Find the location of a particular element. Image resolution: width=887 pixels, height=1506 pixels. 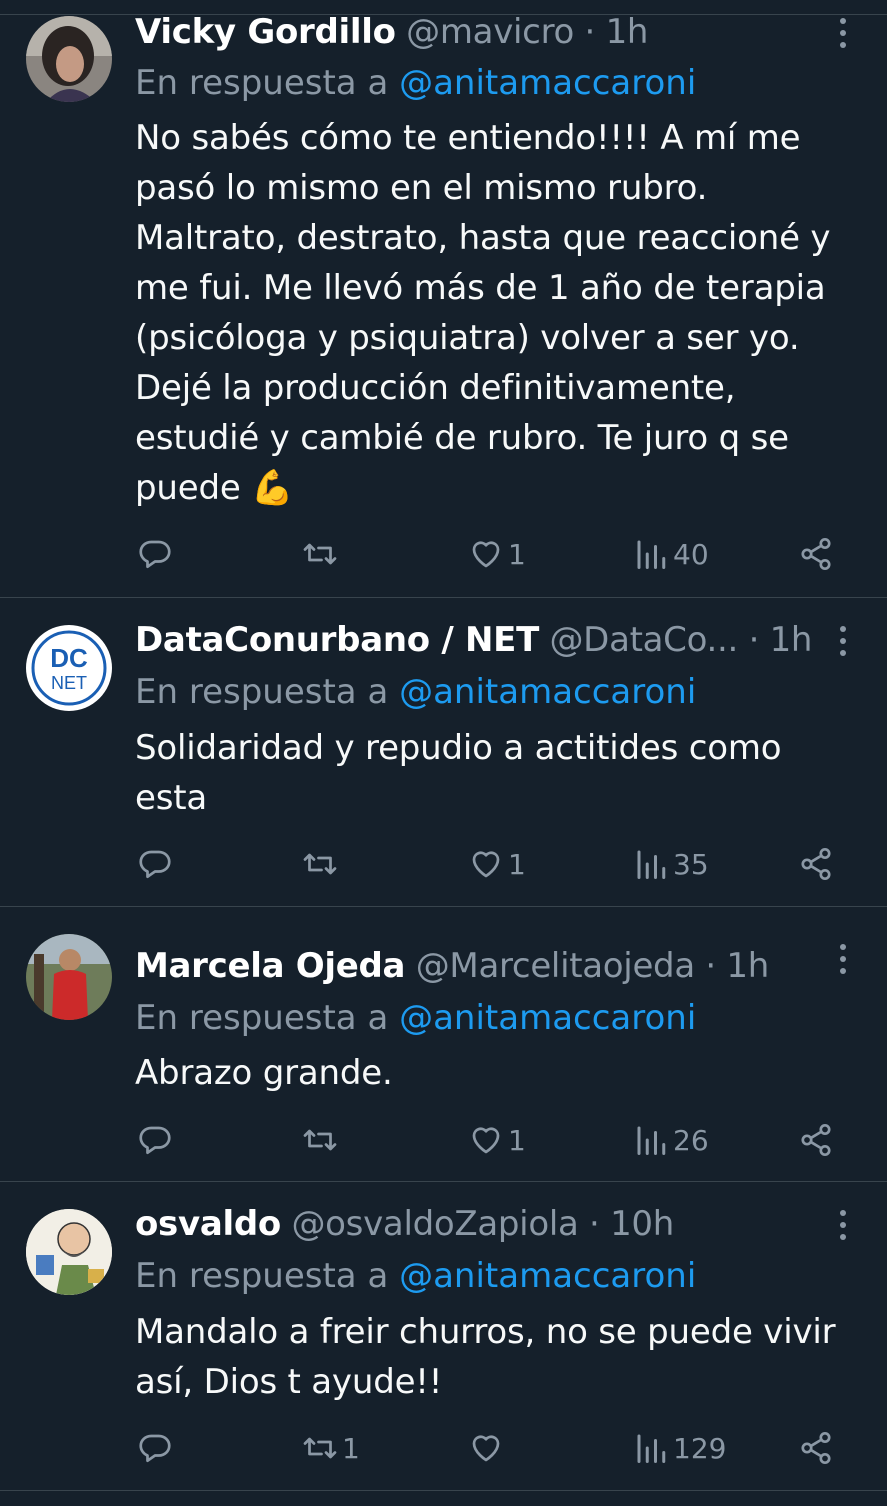

tweet-header: osvaldo @osvaldoZapiola · 10h is located at coordinates (404, 1224).